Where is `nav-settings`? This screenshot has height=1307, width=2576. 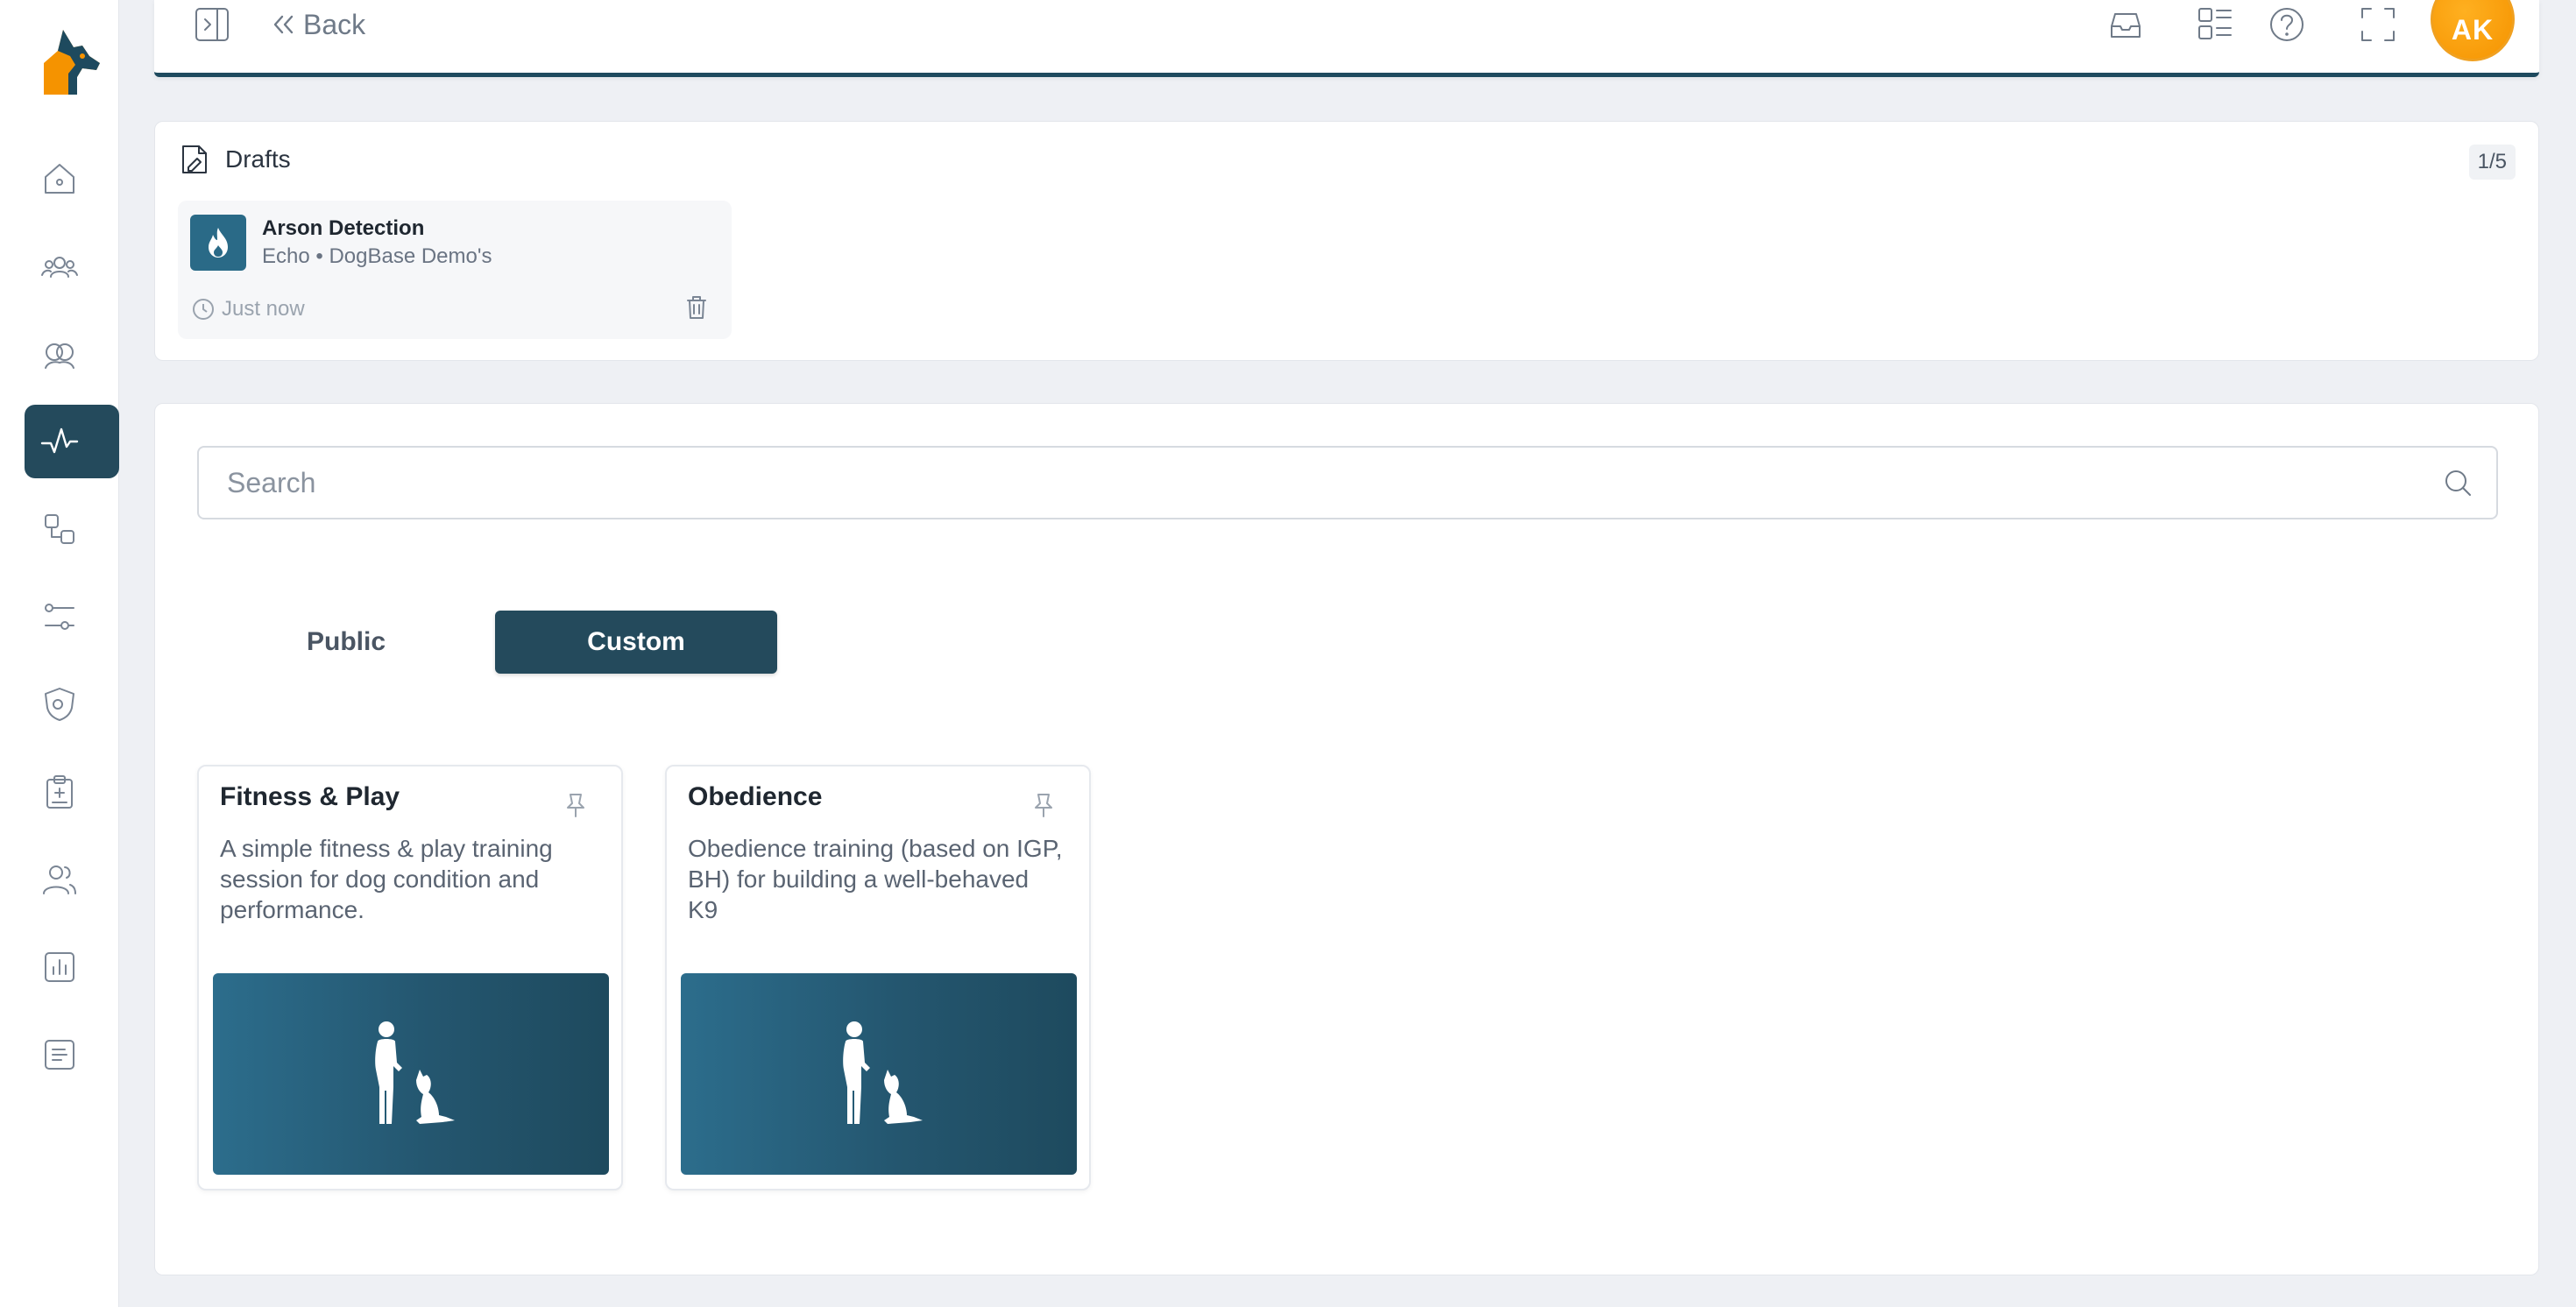
nav-settings is located at coordinates (72, 617).